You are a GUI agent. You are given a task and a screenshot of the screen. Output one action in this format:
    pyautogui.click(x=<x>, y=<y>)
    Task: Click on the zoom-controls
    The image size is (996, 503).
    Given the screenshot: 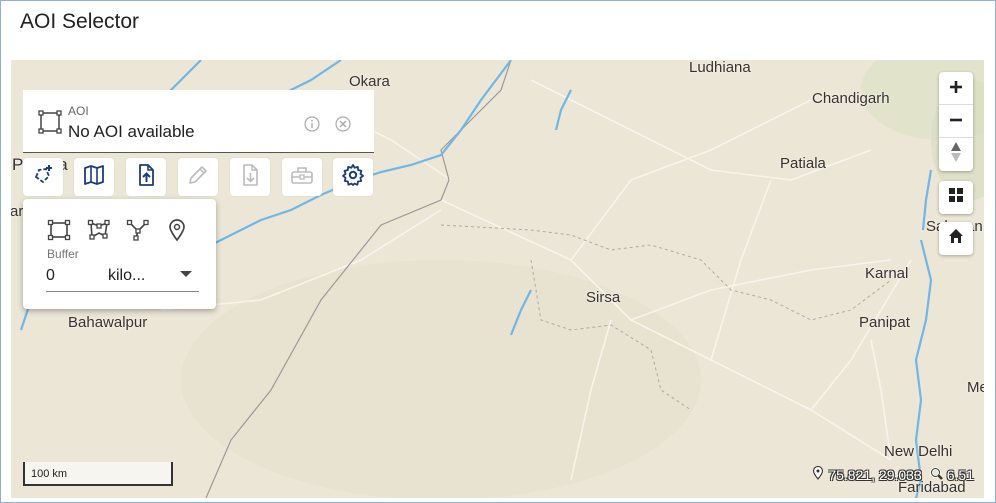 What is the action you would take?
    pyautogui.click(x=956, y=121)
    